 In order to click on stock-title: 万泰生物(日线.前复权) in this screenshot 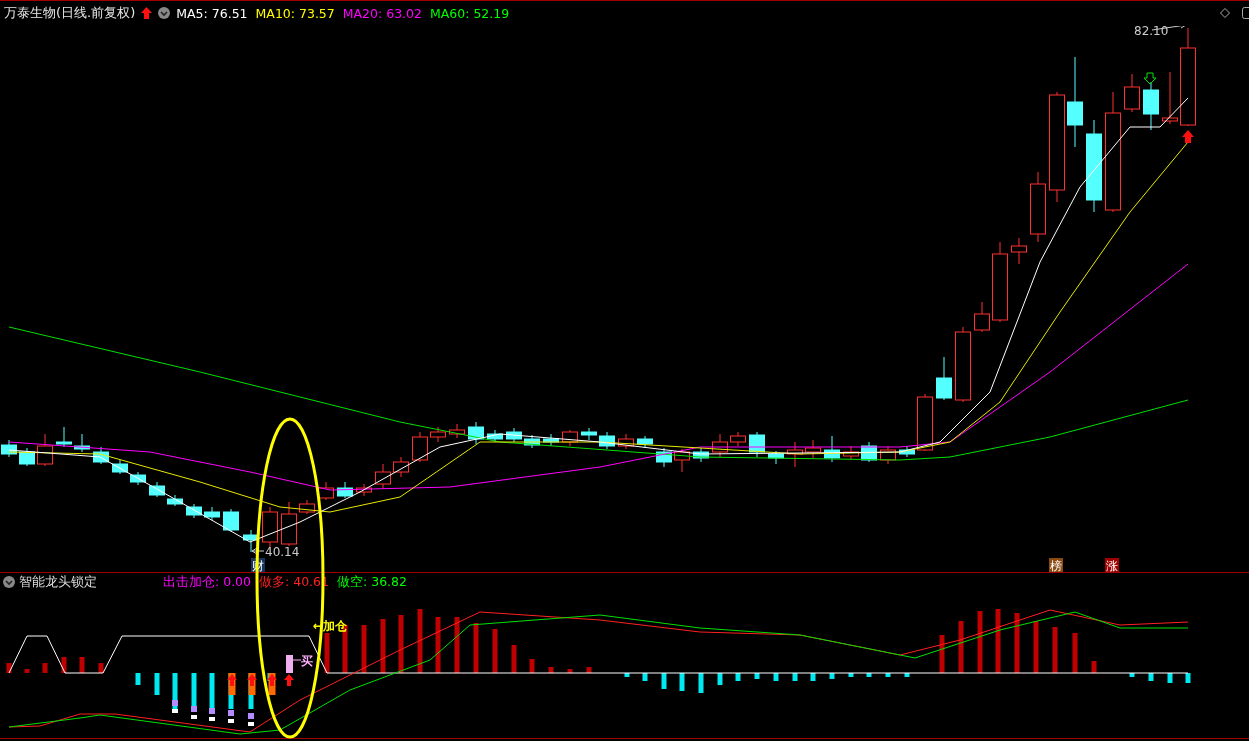, I will do `click(70, 13)`.